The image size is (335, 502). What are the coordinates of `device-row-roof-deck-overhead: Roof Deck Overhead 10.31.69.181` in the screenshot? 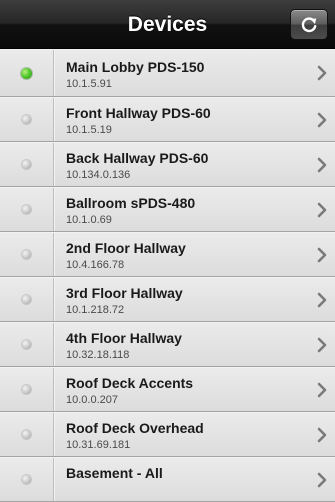 It's located at (167, 434).